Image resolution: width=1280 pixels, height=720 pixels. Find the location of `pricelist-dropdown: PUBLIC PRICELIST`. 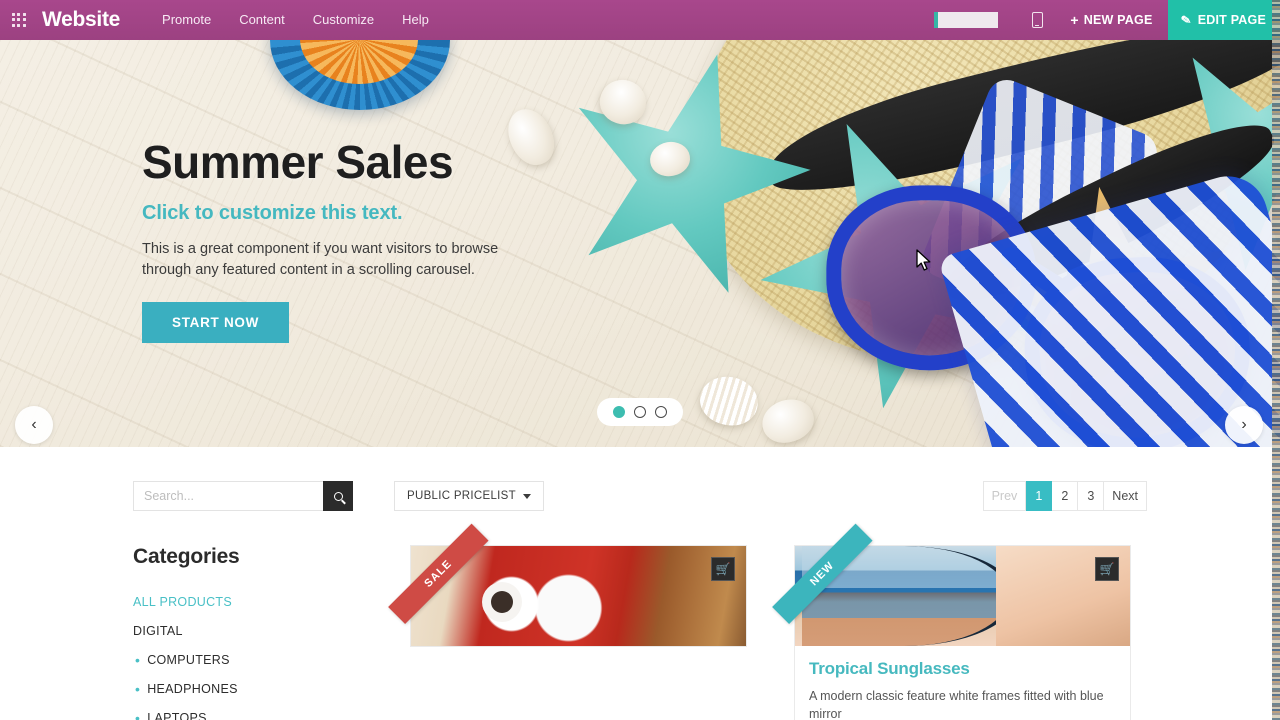

pricelist-dropdown: PUBLIC PRICELIST is located at coordinates (469, 496).